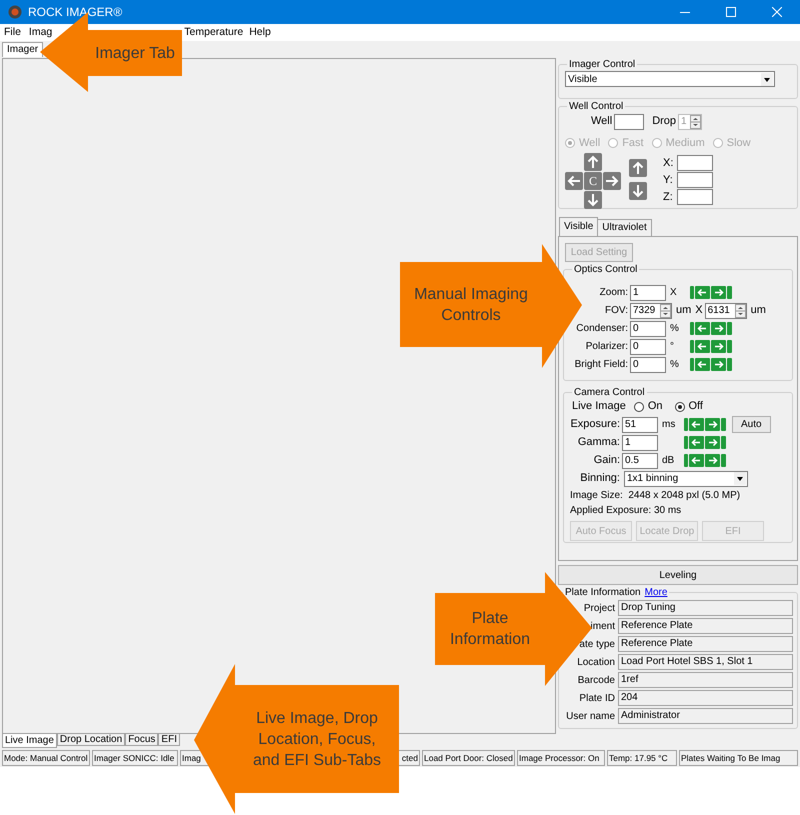 This screenshot has width=800, height=815. I want to click on tab: Drop Location, so click(91, 740).